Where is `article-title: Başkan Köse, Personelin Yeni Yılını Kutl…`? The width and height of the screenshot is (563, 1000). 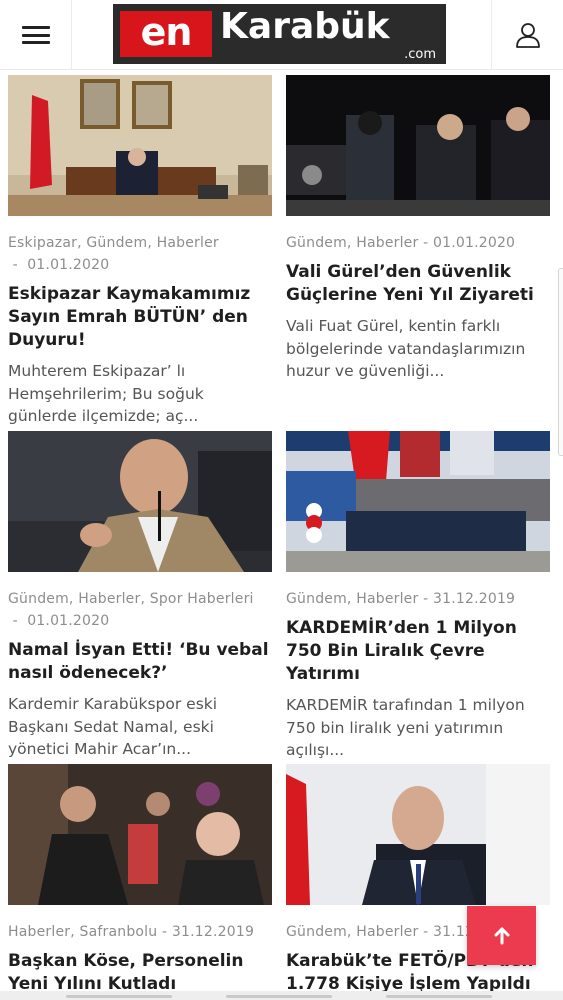 article-title: Başkan Köse, Personelin Yeni Yılını Kutl… is located at coordinates (140, 973).